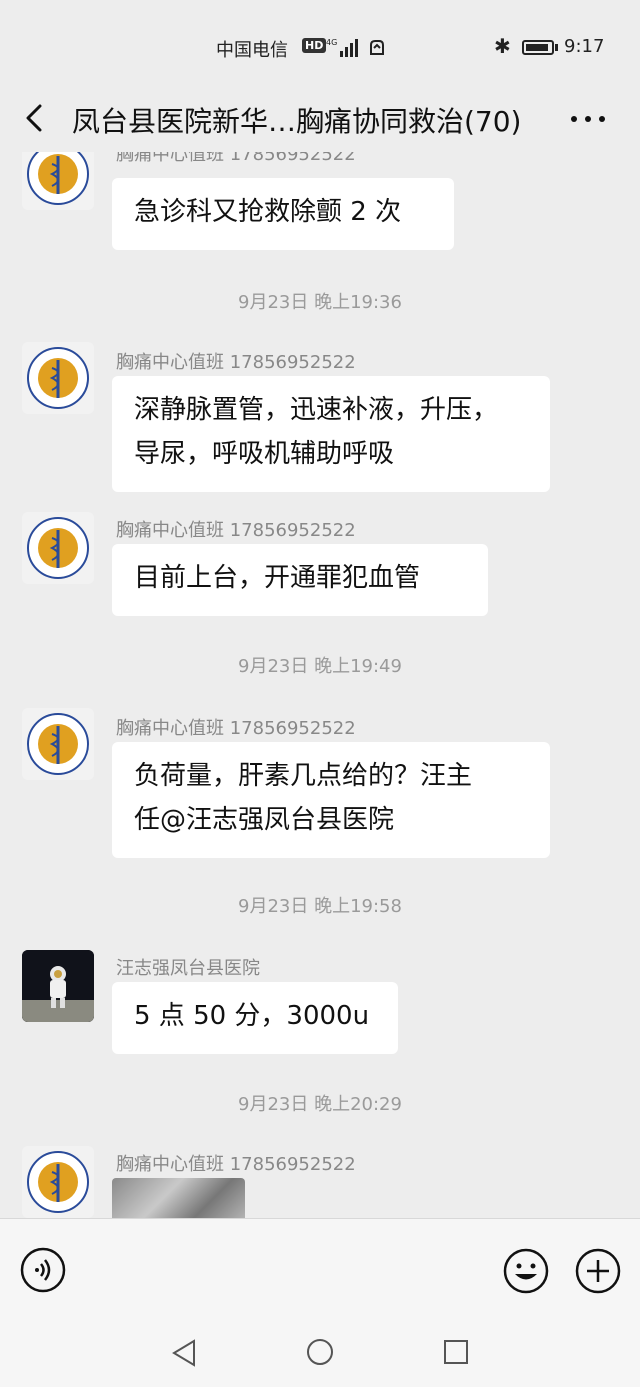 The image size is (640, 1387). I want to click on timestamp: 9月23日 晚上19:49, so click(320, 666).